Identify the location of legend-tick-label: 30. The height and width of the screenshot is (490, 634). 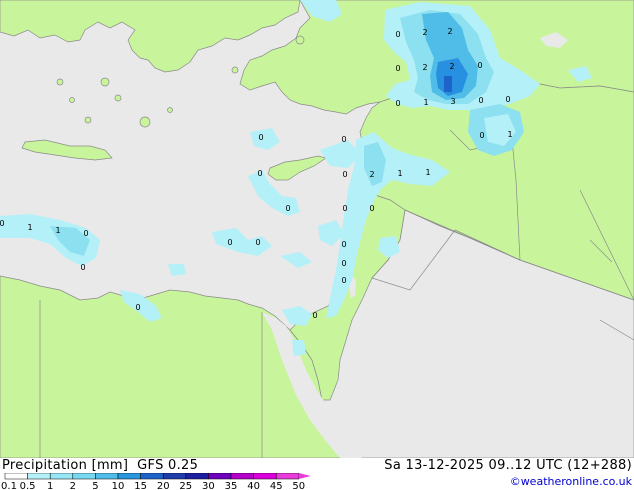
(208, 485).